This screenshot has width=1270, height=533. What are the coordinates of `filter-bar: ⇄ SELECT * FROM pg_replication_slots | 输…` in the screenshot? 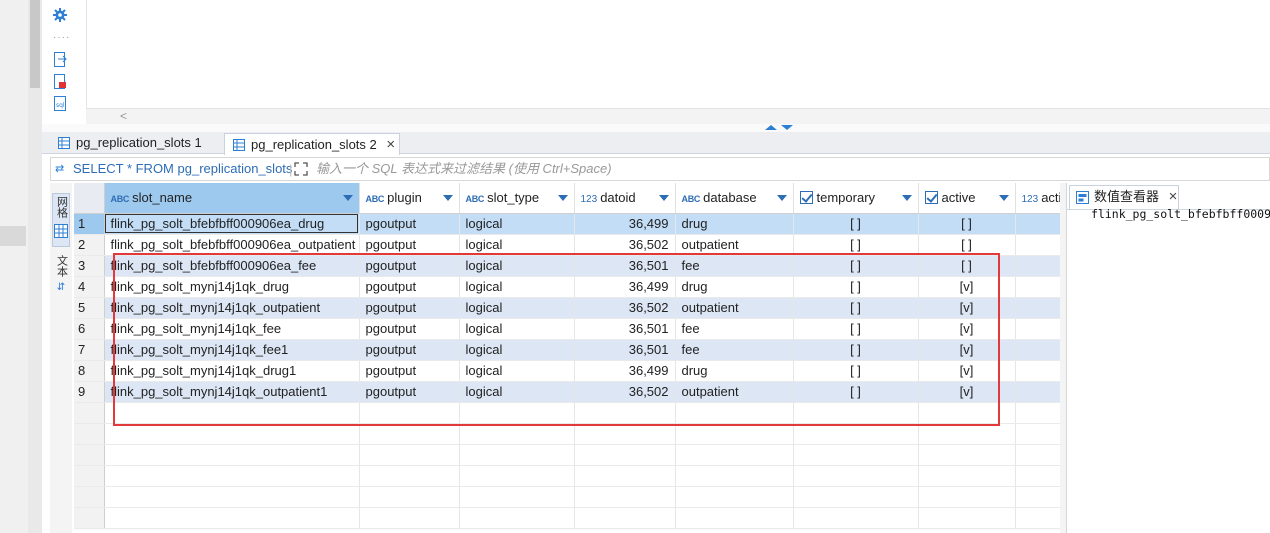 It's located at (660, 169).